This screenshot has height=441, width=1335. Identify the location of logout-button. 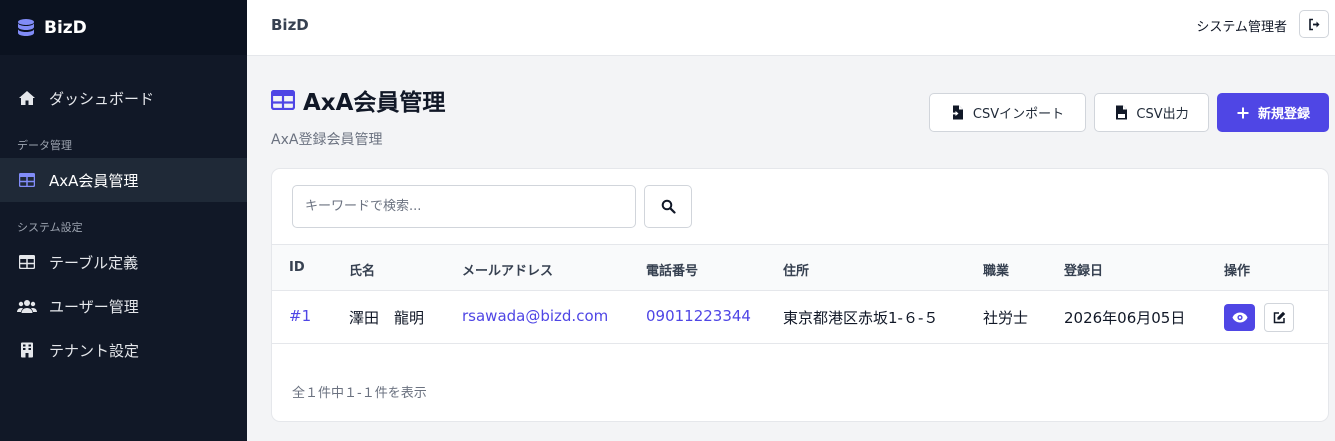
(1314, 24).